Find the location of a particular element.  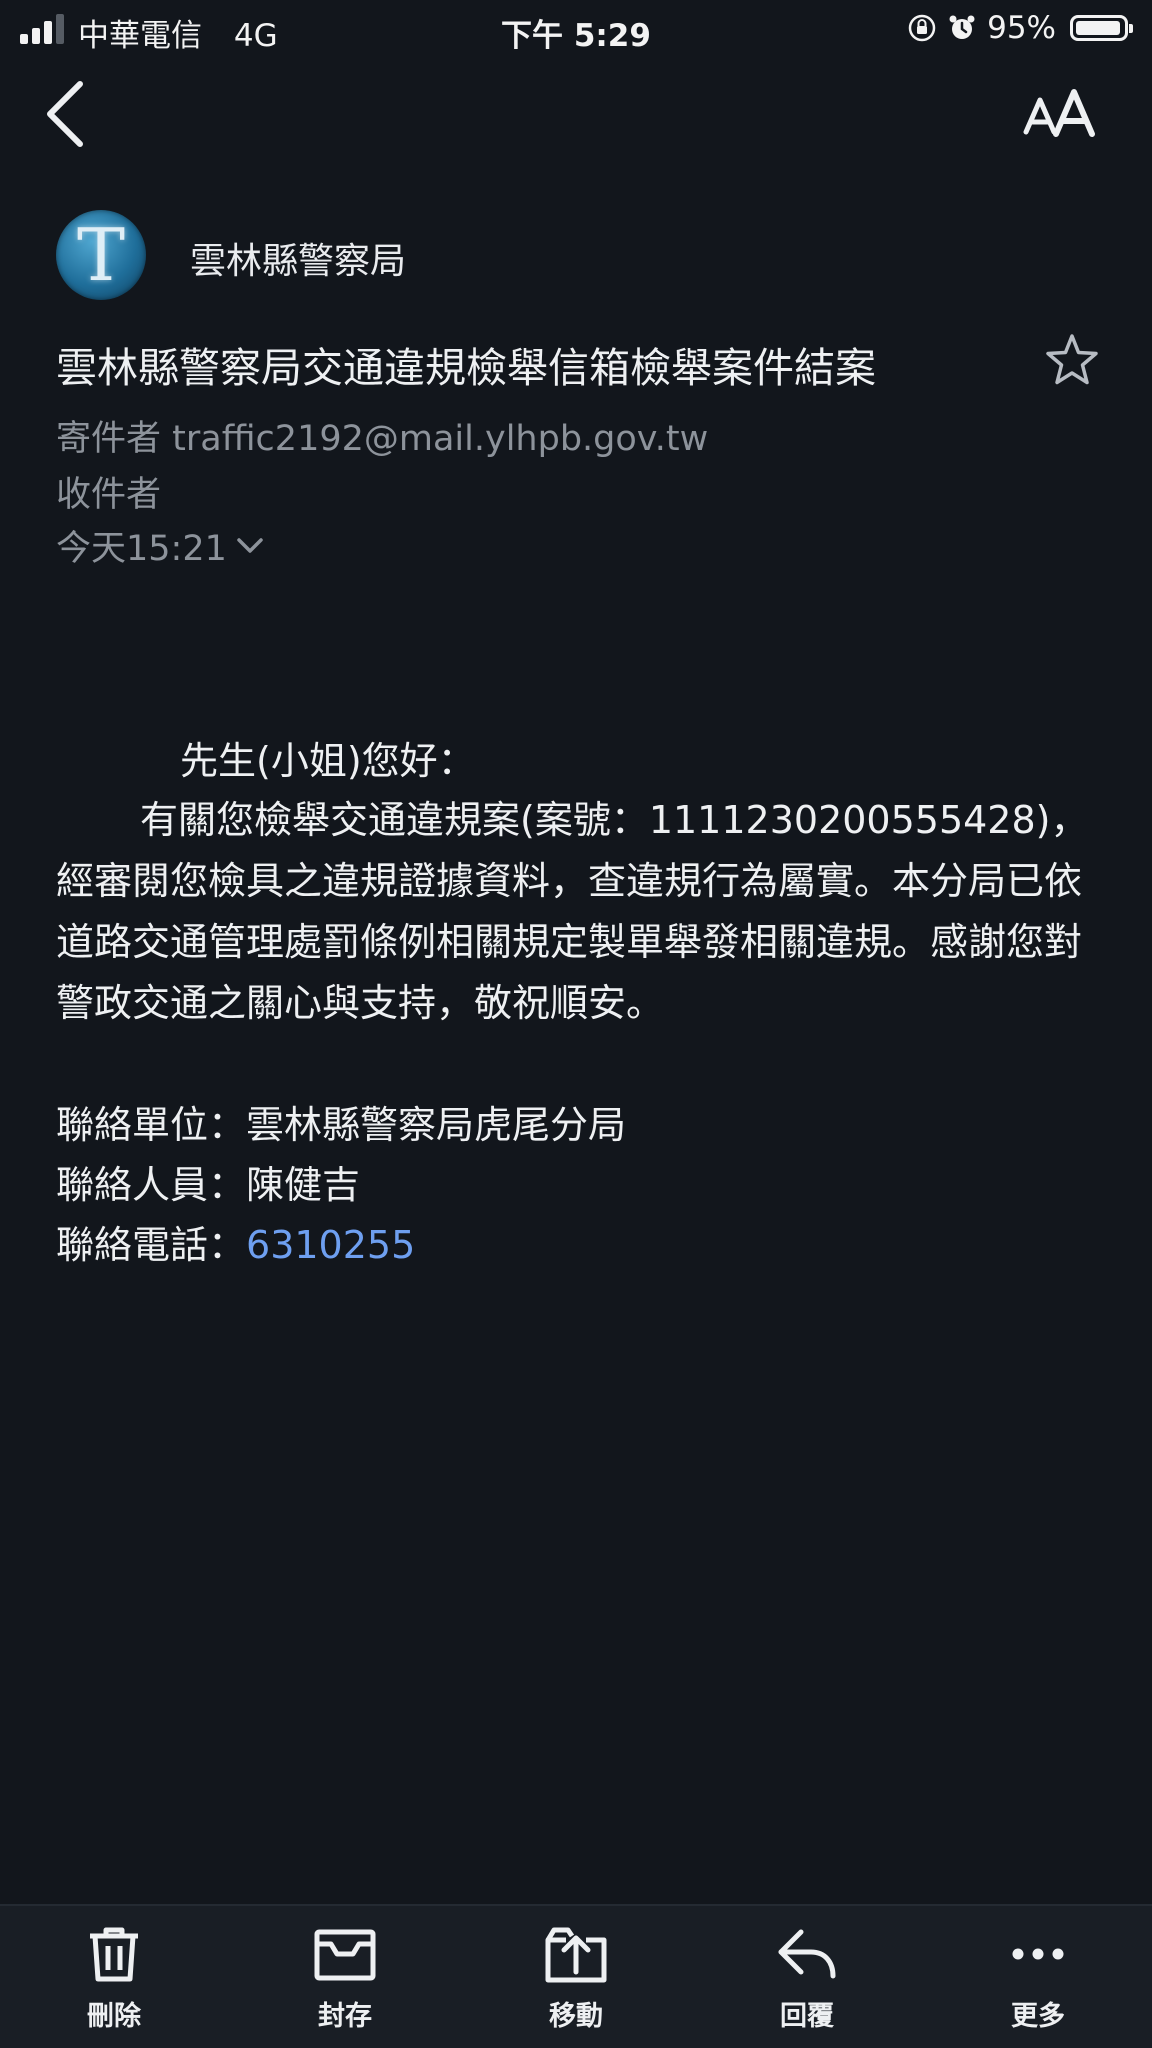

sender-avatar: T is located at coordinates (101, 255).